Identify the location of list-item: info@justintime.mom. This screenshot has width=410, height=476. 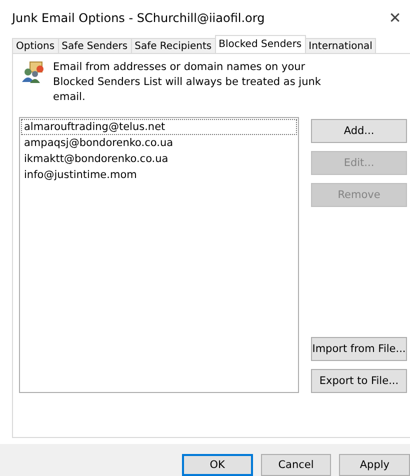
(159, 175).